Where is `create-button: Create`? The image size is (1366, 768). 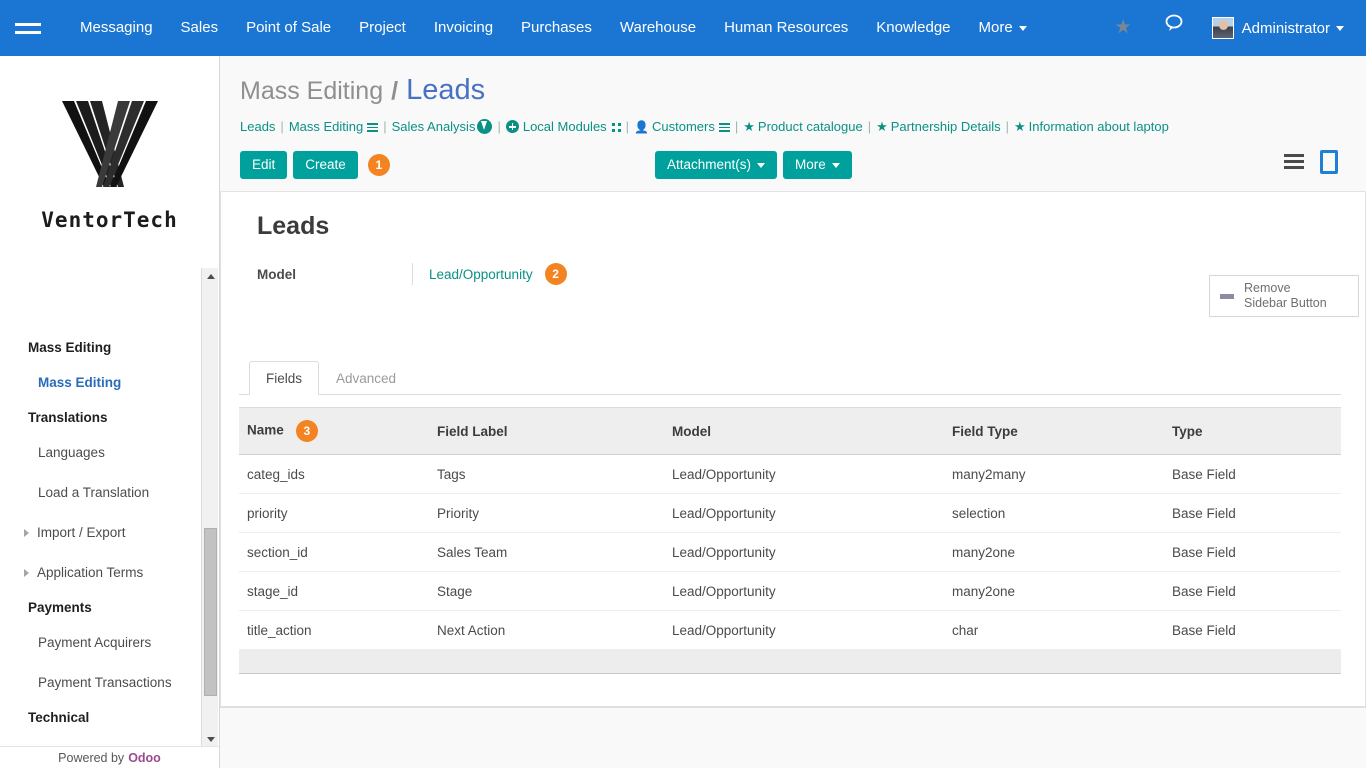 create-button: Create is located at coordinates (325, 165).